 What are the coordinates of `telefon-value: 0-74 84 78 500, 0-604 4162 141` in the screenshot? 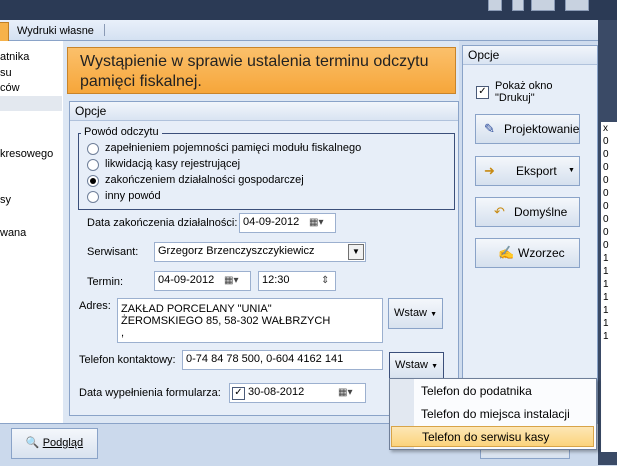 It's located at (265, 359).